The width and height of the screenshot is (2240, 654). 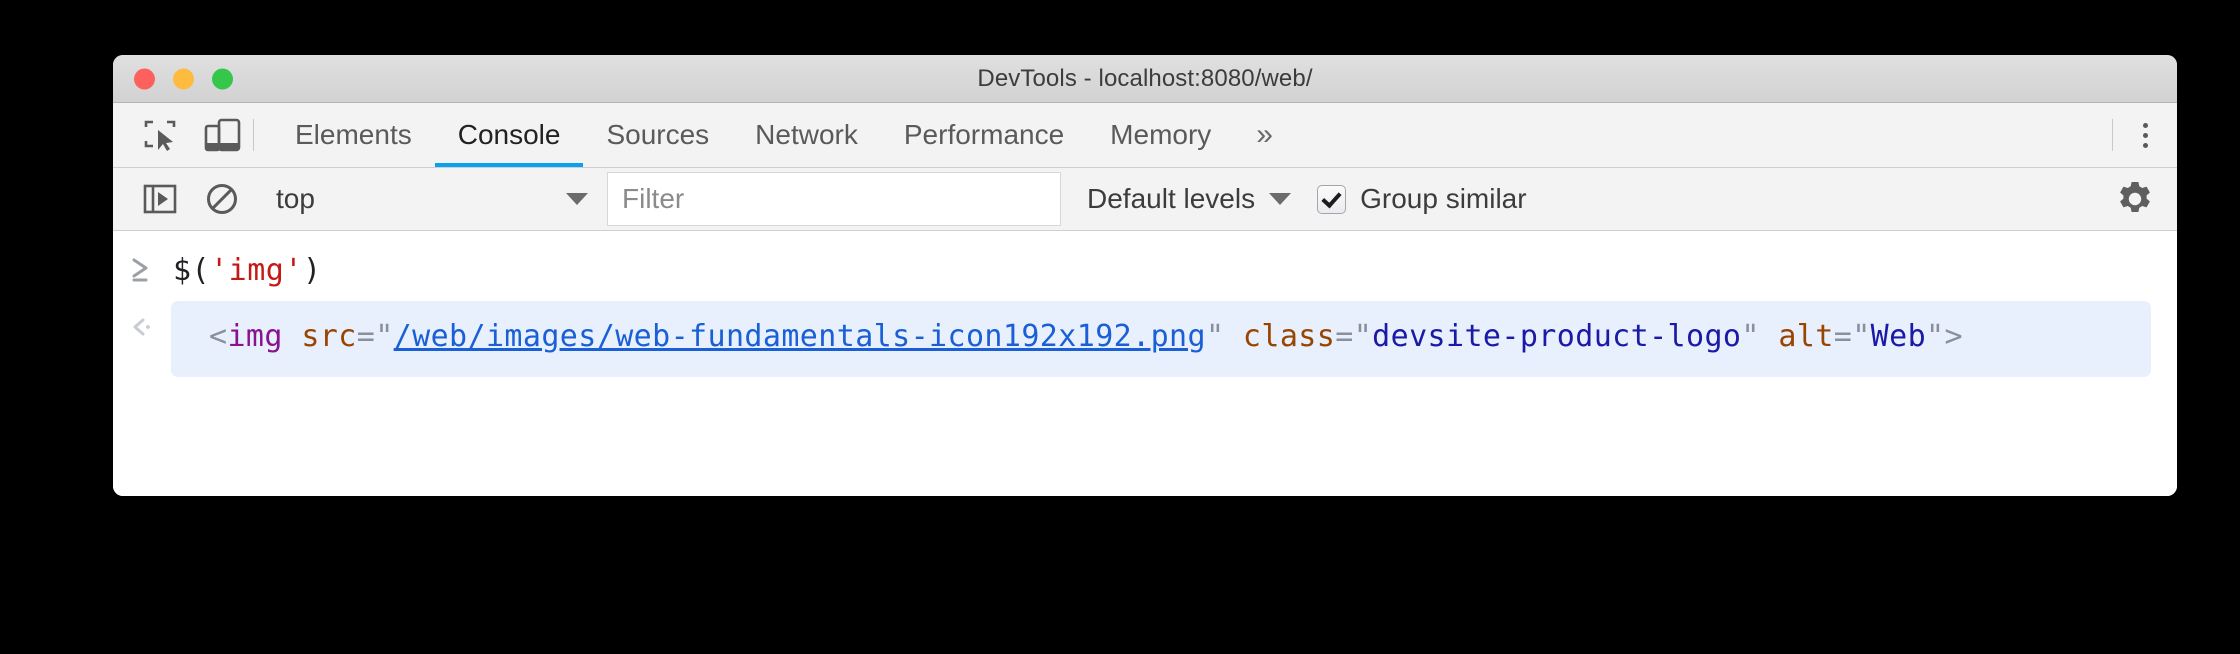 I want to click on tab-bar-right-group, so click(x=2144, y=135).